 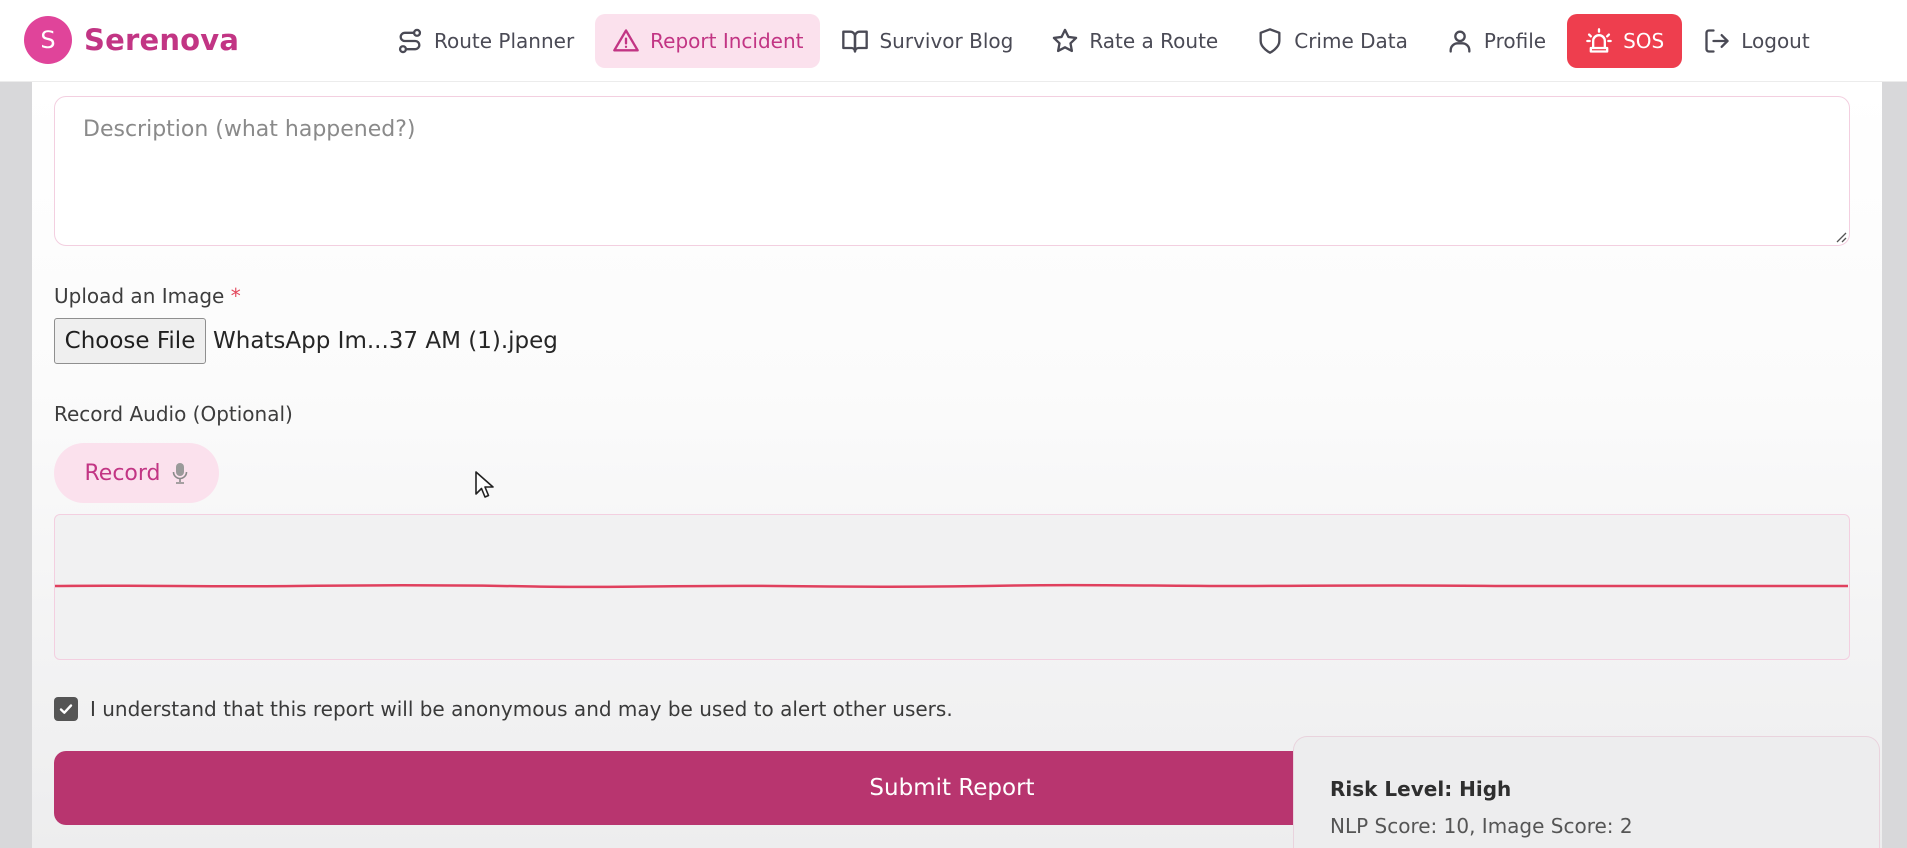 What do you see at coordinates (1840, 236) in the screenshot?
I see `resize-grip-icon` at bounding box center [1840, 236].